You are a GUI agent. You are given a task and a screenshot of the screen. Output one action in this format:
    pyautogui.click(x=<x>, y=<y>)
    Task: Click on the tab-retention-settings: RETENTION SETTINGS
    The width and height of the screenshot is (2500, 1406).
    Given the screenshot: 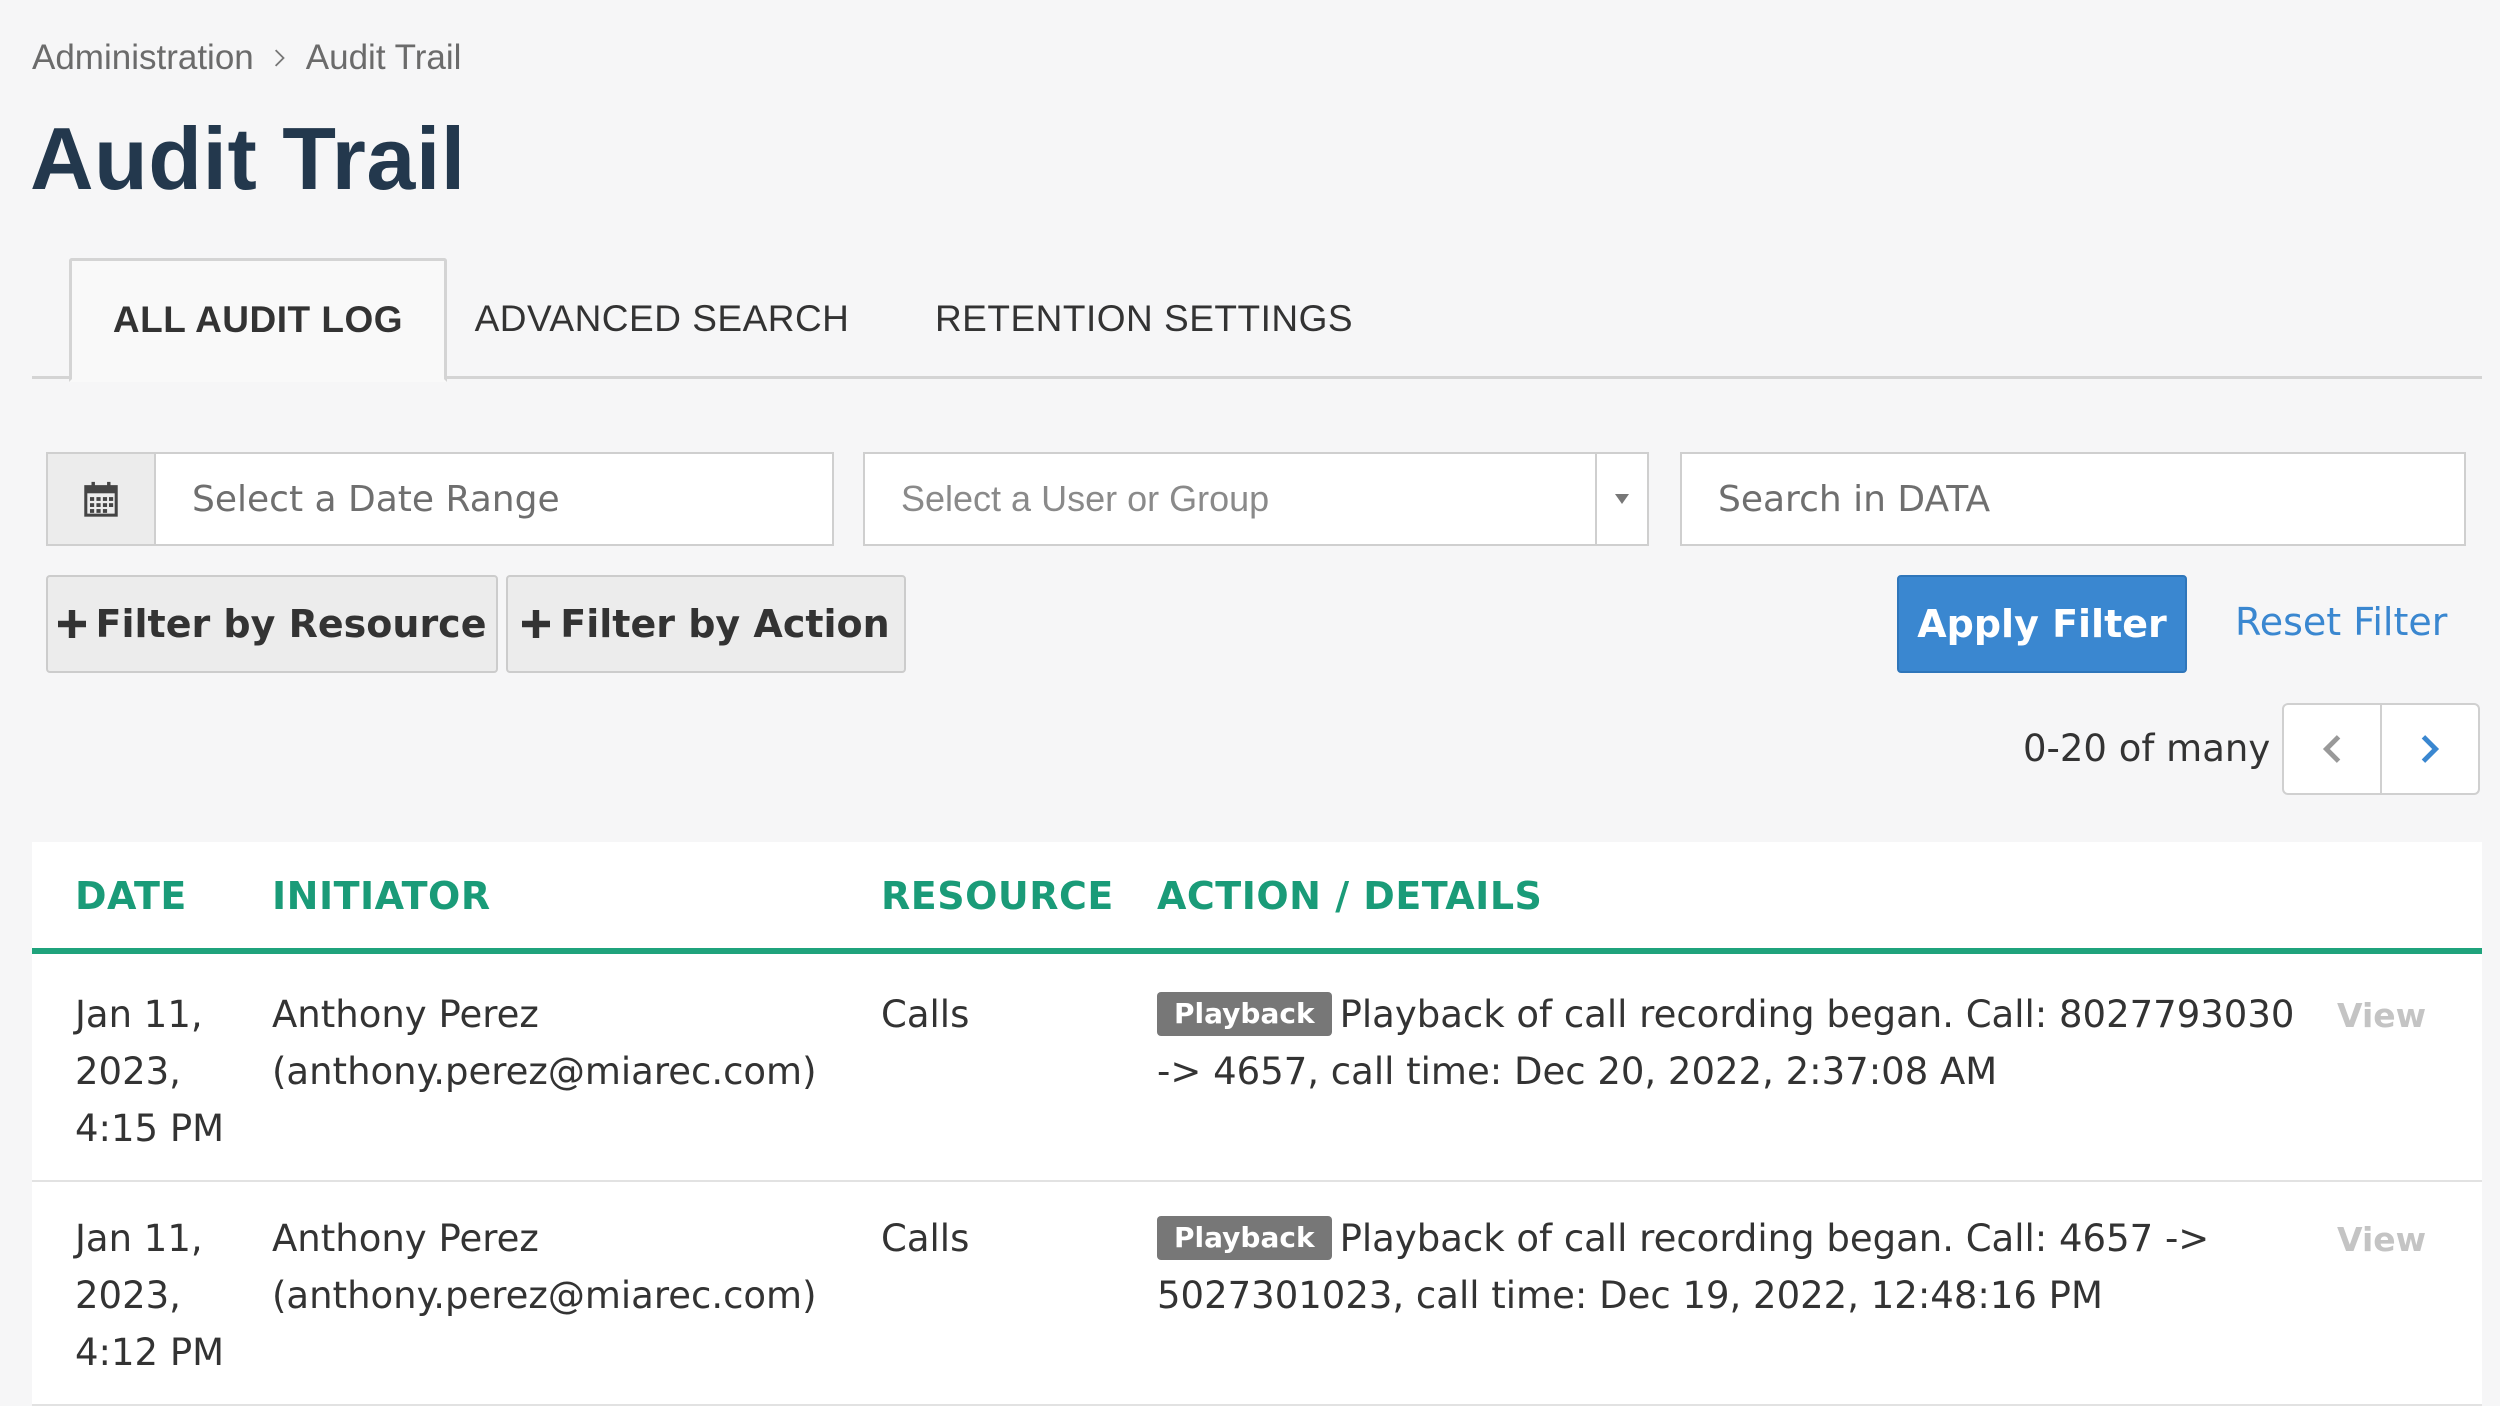 What is the action you would take?
    pyautogui.click(x=1144, y=318)
    